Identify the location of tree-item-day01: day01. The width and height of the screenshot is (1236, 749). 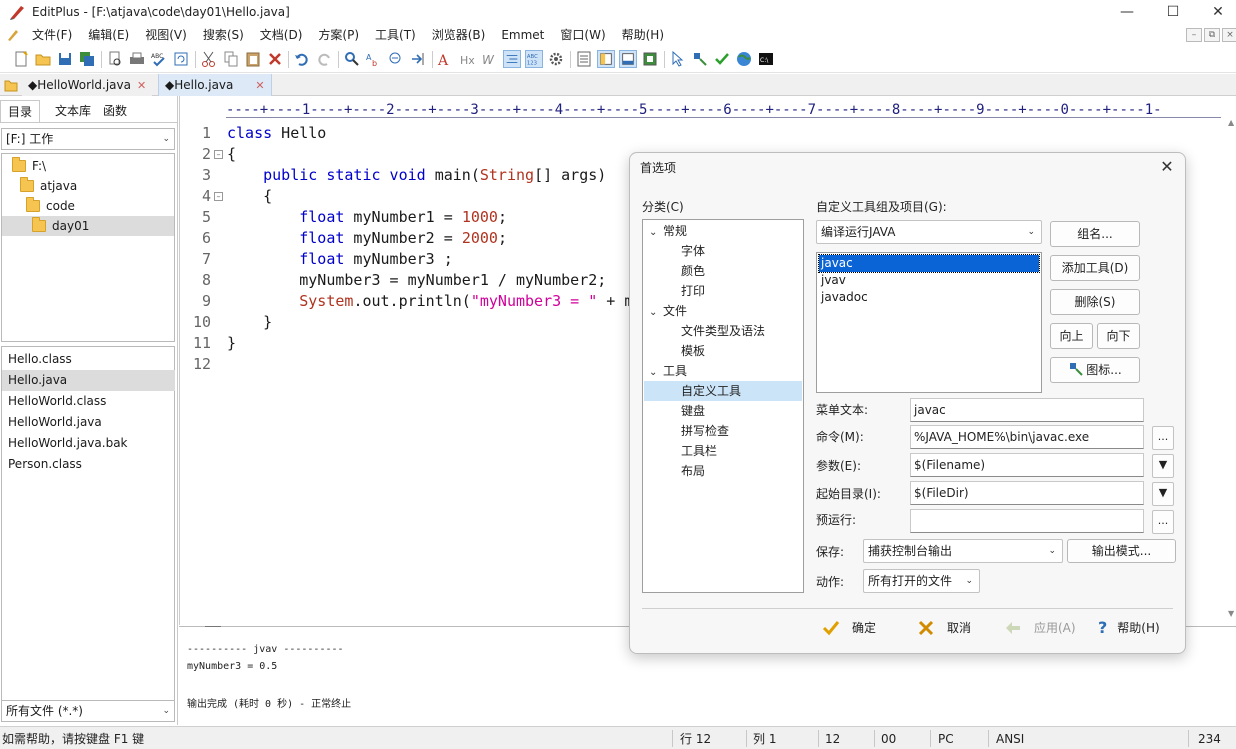
(88, 226).